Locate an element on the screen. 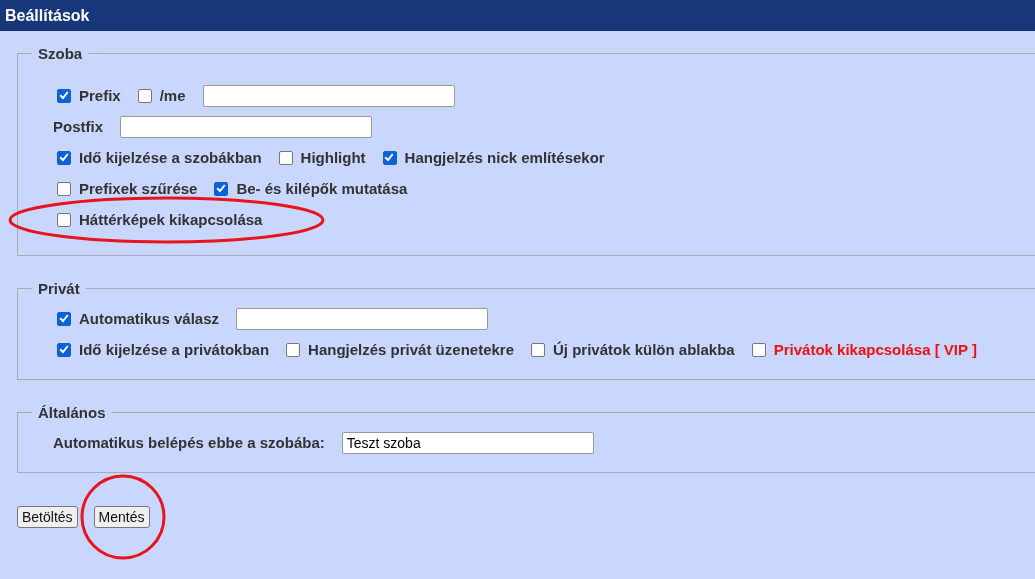  checkbox-option: Be- és kilépők mutatása is located at coordinates (311, 188).